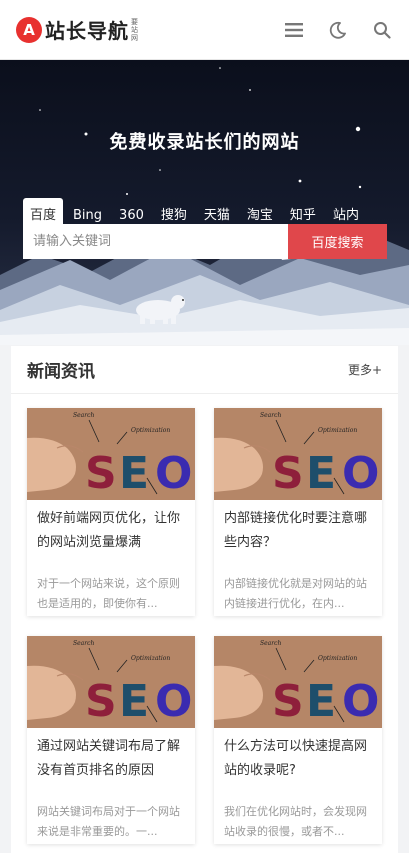 The height and width of the screenshot is (853, 409). Describe the element at coordinates (204, 30) in the screenshot. I see `top-header: A 站长导航 要站网` at that location.